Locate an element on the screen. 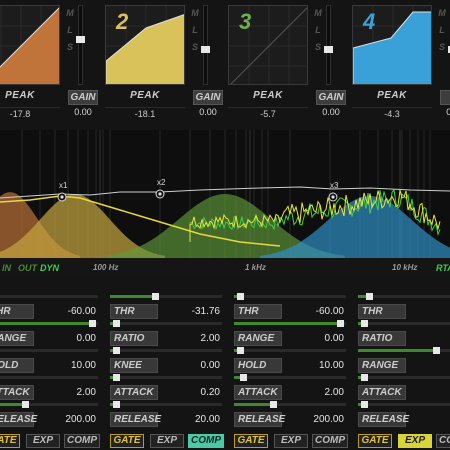  knee-label: KNEE is located at coordinates (134, 365).